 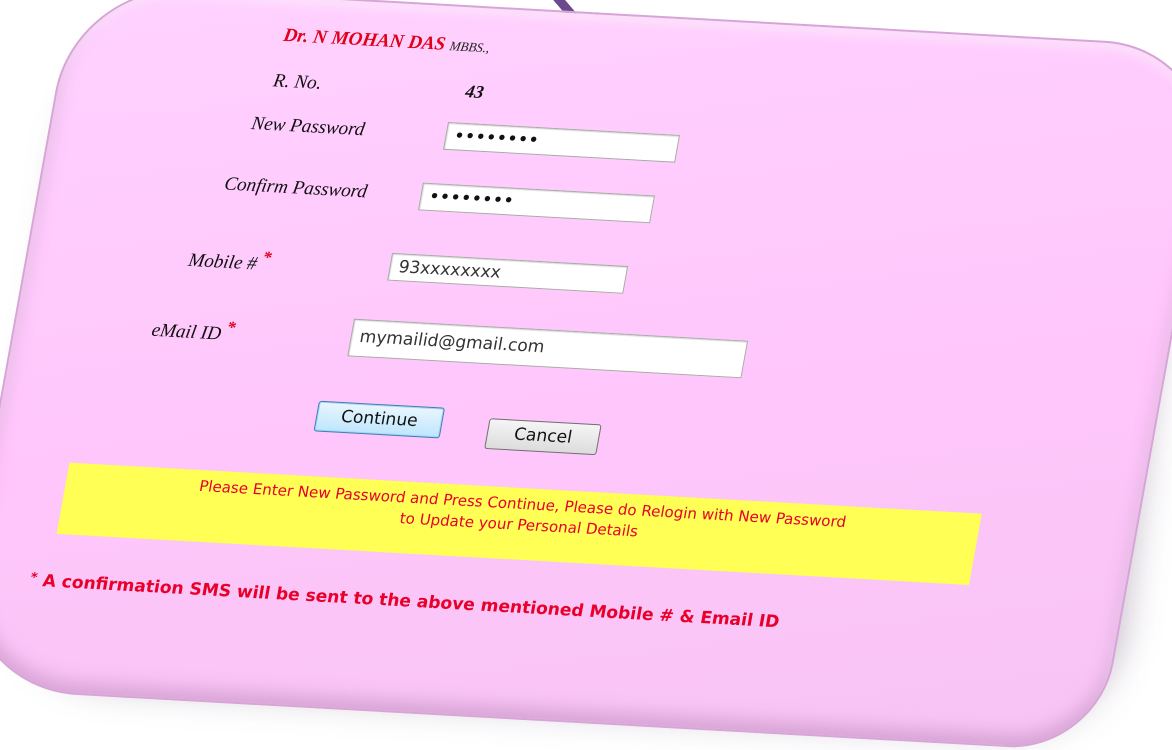 I want to click on new-password-label: New Password, so click(x=308, y=127).